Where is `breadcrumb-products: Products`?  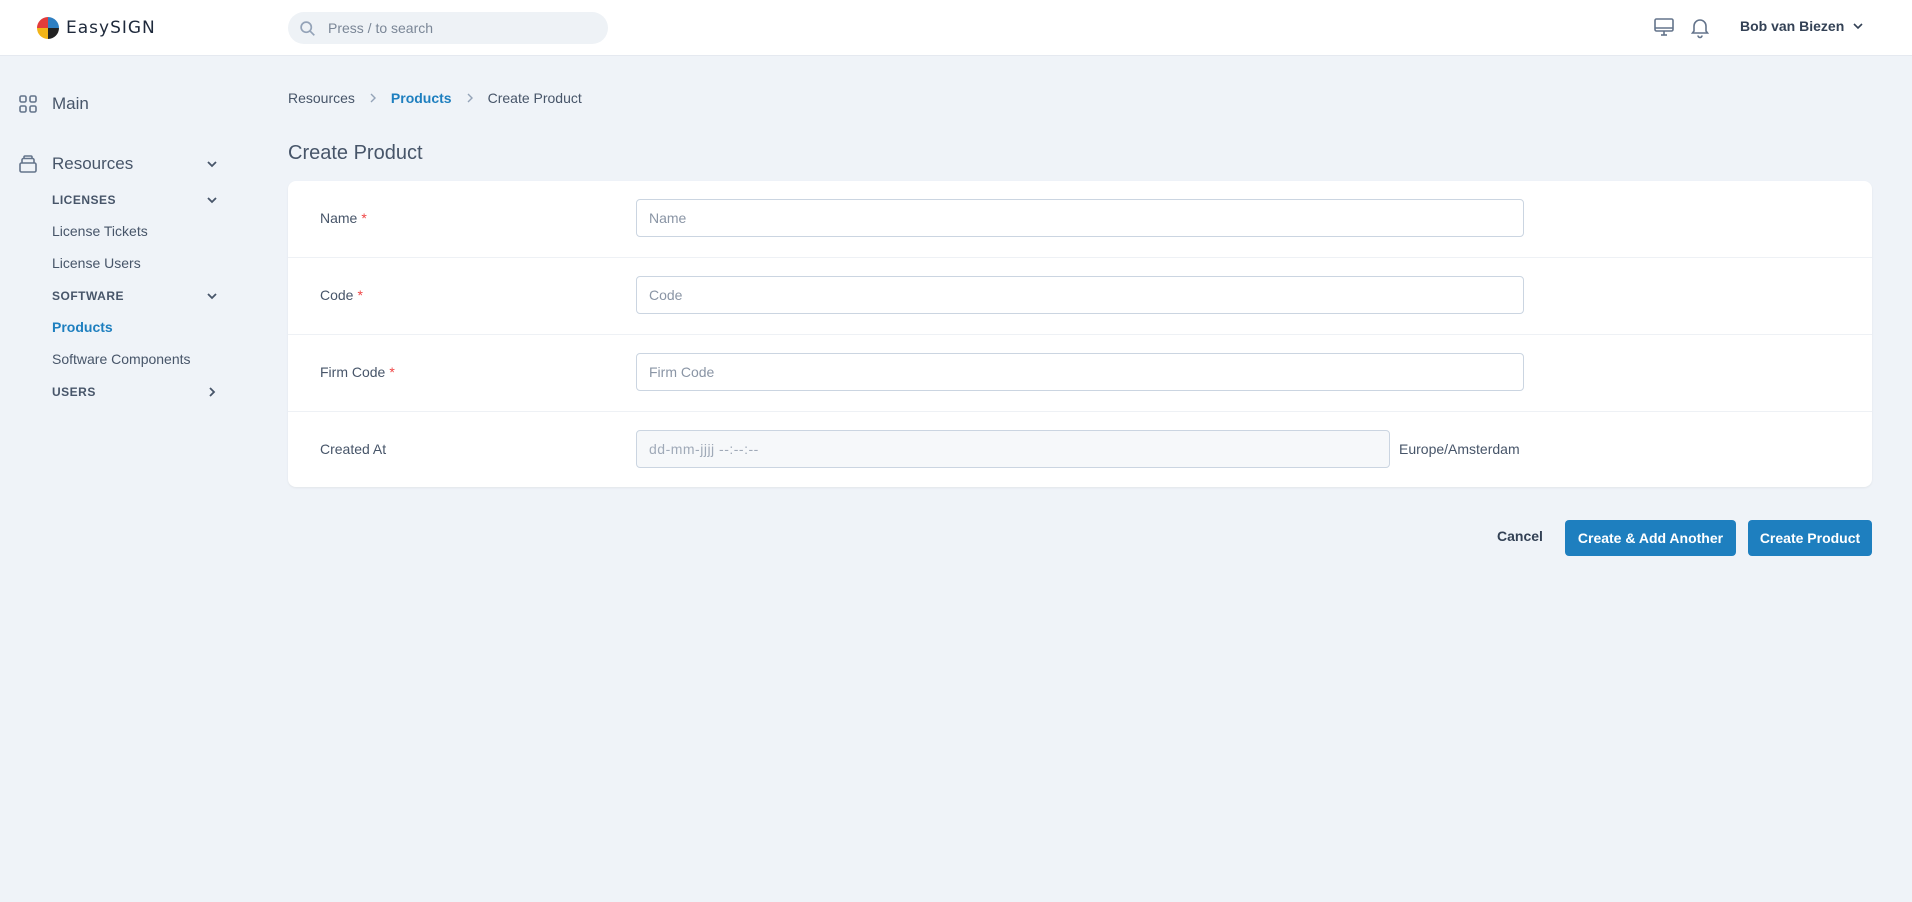
breadcrumb-products: Products is located at coordinates (421, 98).